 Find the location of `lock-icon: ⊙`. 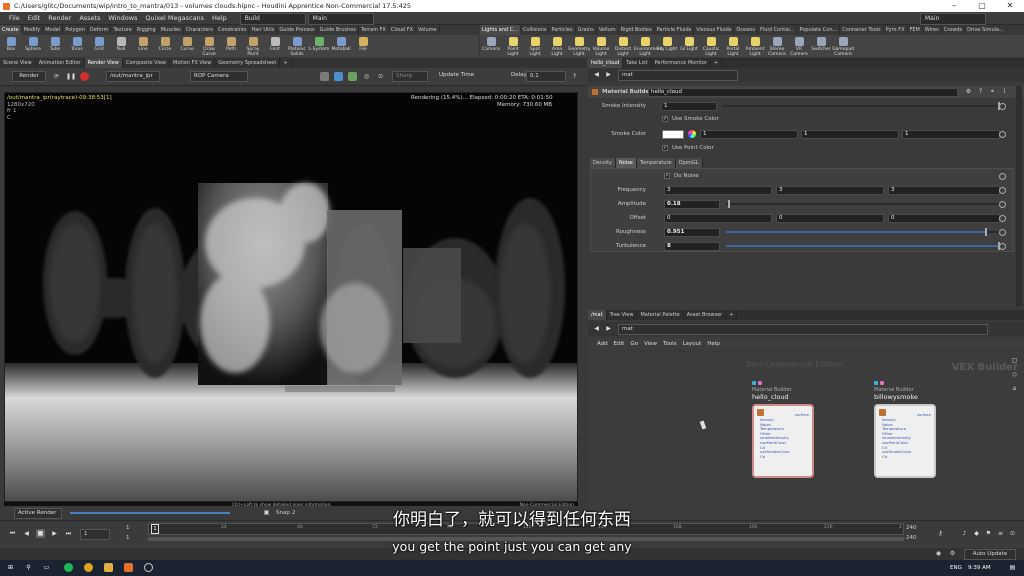

lock-icon: ⊙ is located at coordinates (1012, 533).